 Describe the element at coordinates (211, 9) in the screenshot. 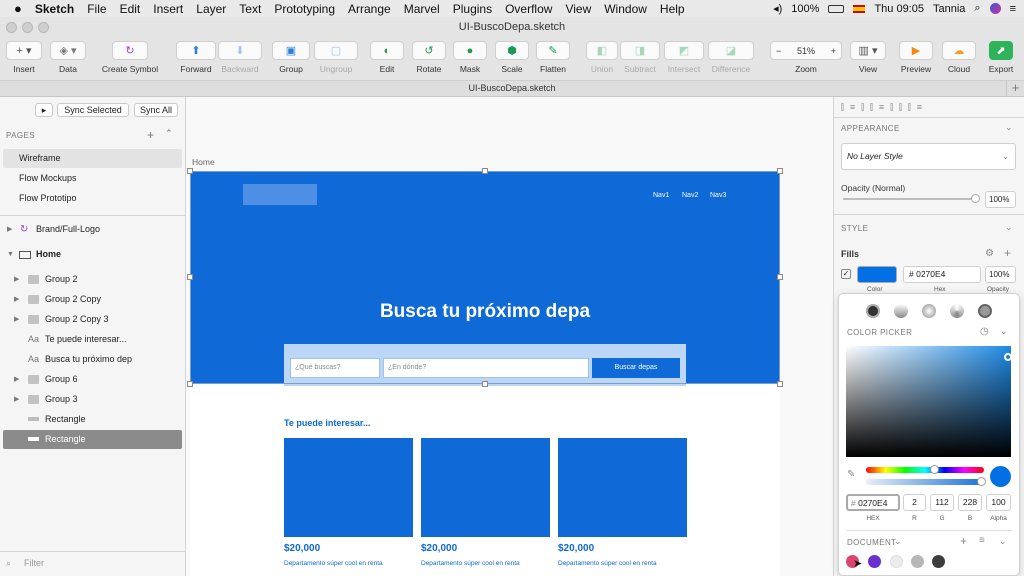

I see `menu-layer: Layer` at that location.